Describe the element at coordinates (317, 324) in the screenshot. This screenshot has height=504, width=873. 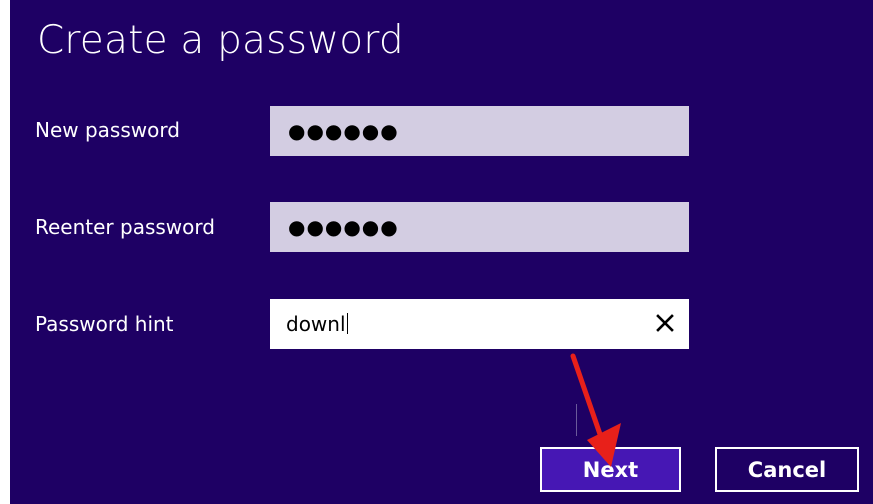
I see `password-hint-value: downl` at that location.